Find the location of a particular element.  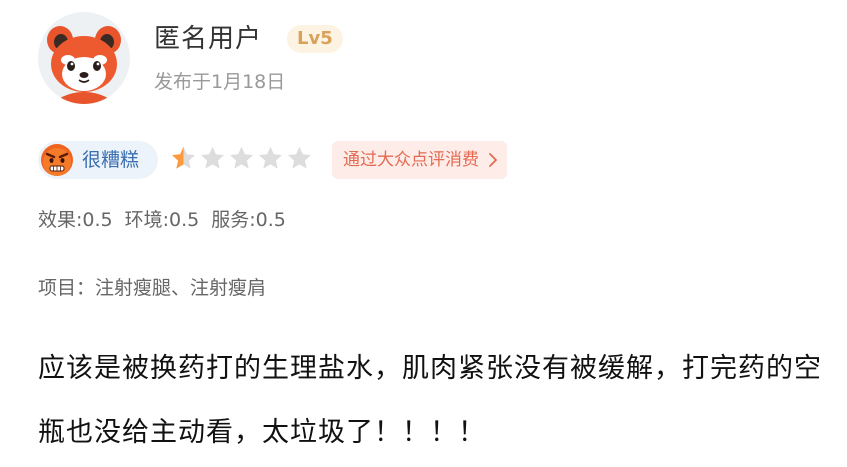

username: 匿名用户 is located at coordinates (208, 39).